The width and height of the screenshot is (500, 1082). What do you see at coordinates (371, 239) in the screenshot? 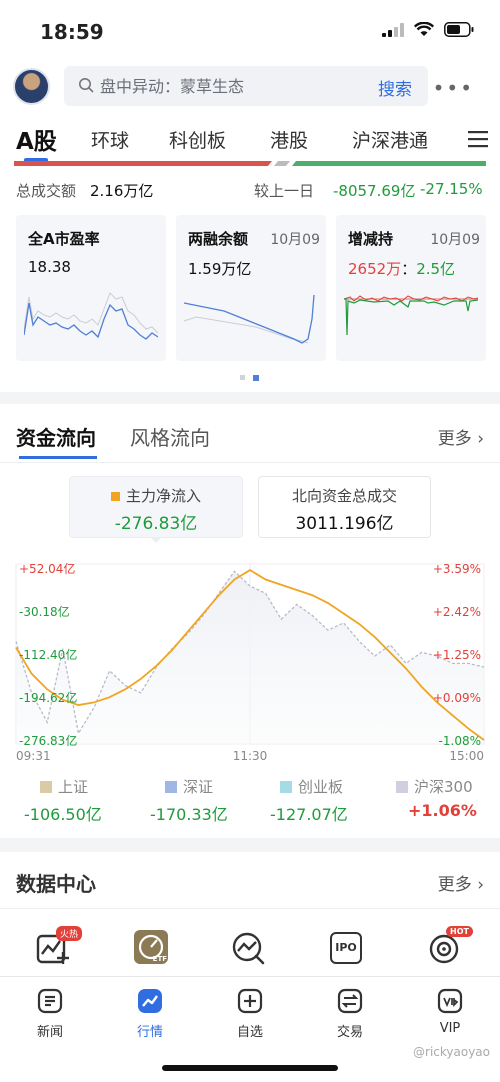
I see `card-title: 增减持` at bounding box center [371, 239].